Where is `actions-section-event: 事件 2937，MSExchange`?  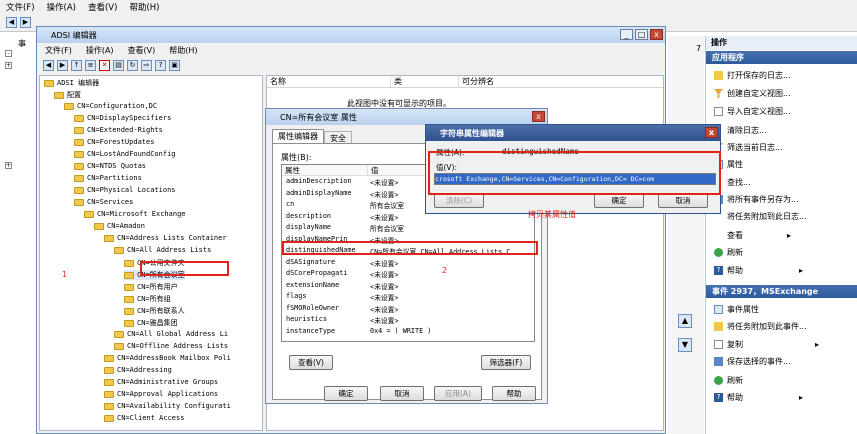
actions-section-event: 事件 2937，MSExchange is located at coordinates (781, 291).